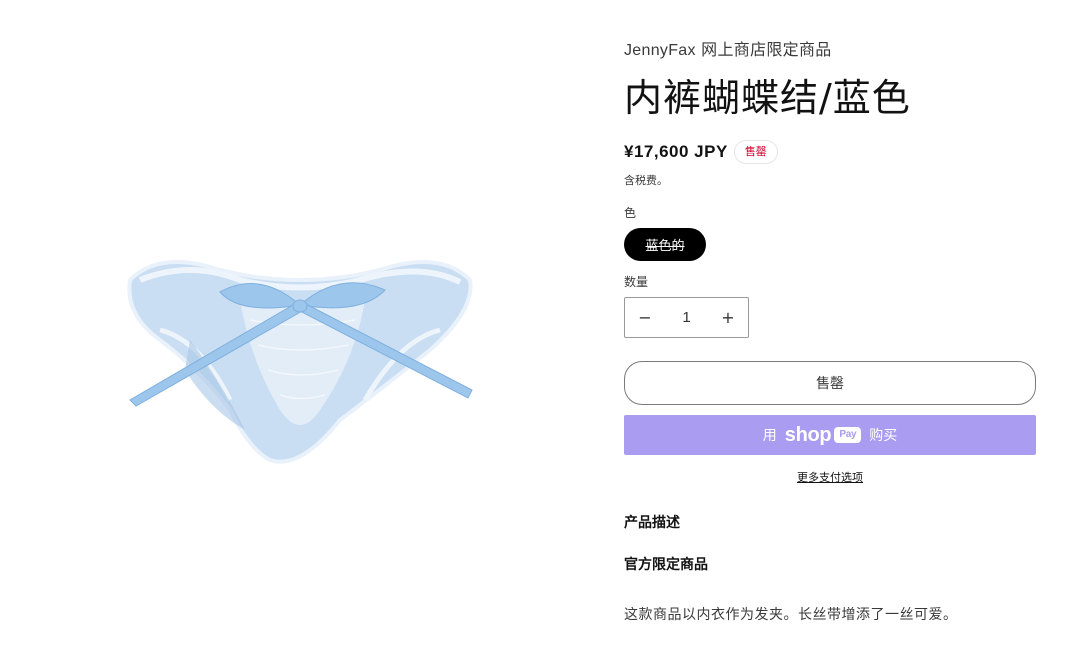  I want to click on description-subheading: 官方限定商品, so click(666, 565).